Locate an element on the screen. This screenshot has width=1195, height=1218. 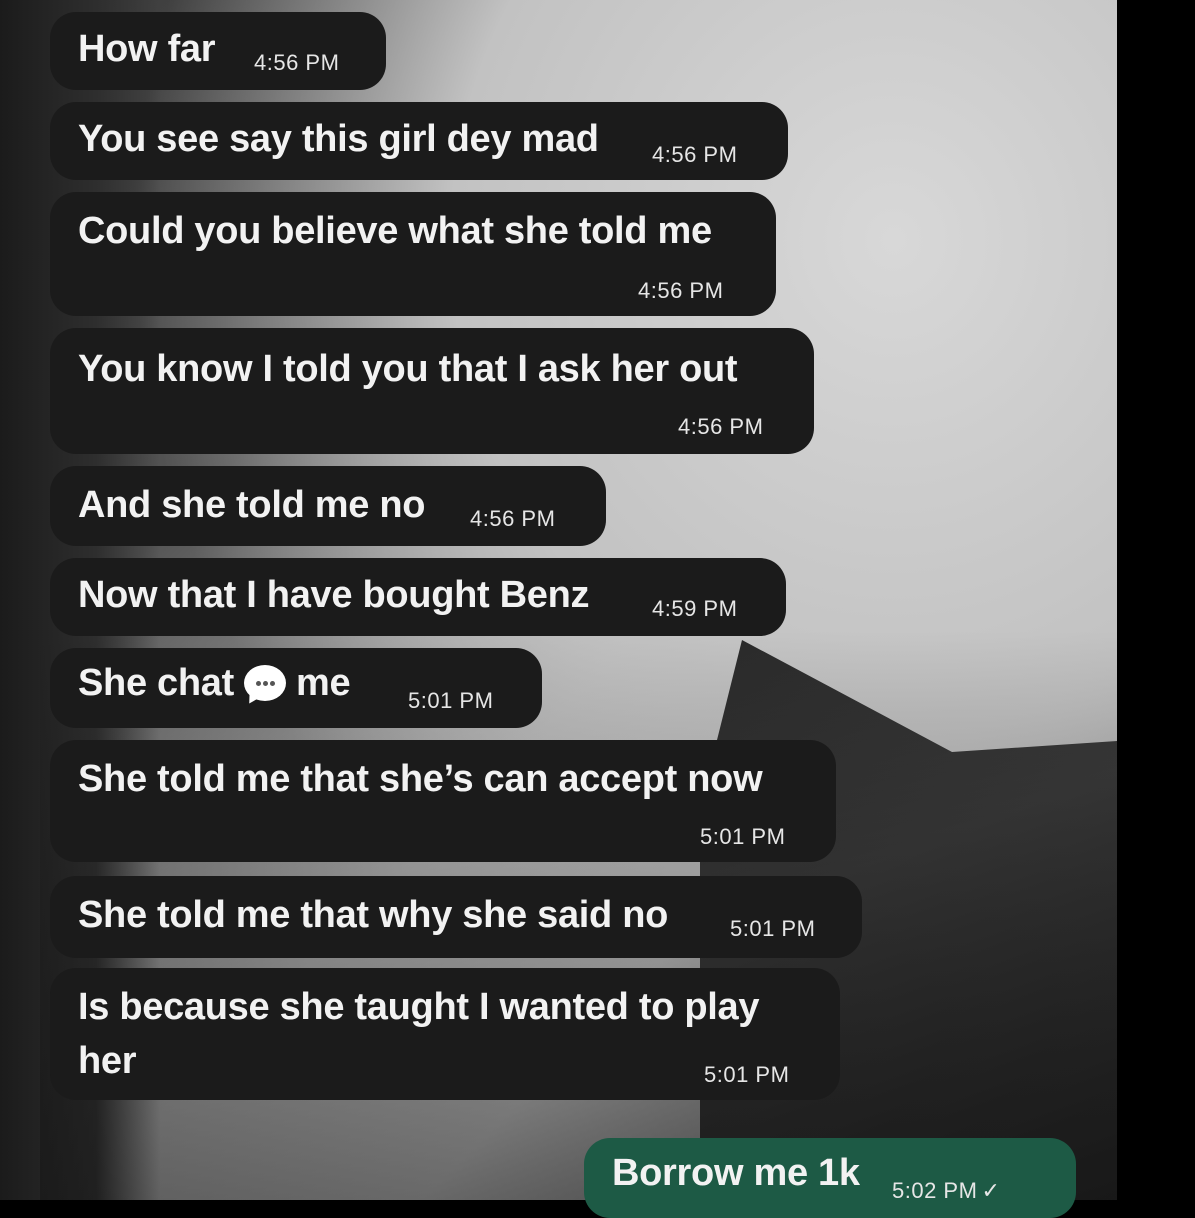
message-time-text: 5:02 PM is located at coordinates (935, 1190).